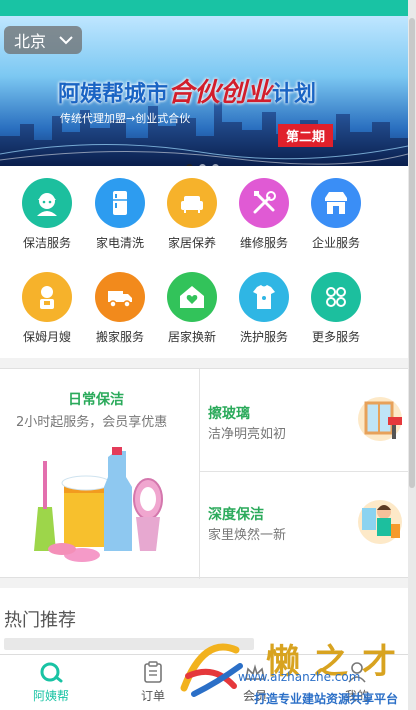 Image resolution: width=416 pixels, height=710 pixels. What do you see at coordinates (263, 243) in the screenshot?
I see `service-label: 维修服务` at bounding box center [263, 243].